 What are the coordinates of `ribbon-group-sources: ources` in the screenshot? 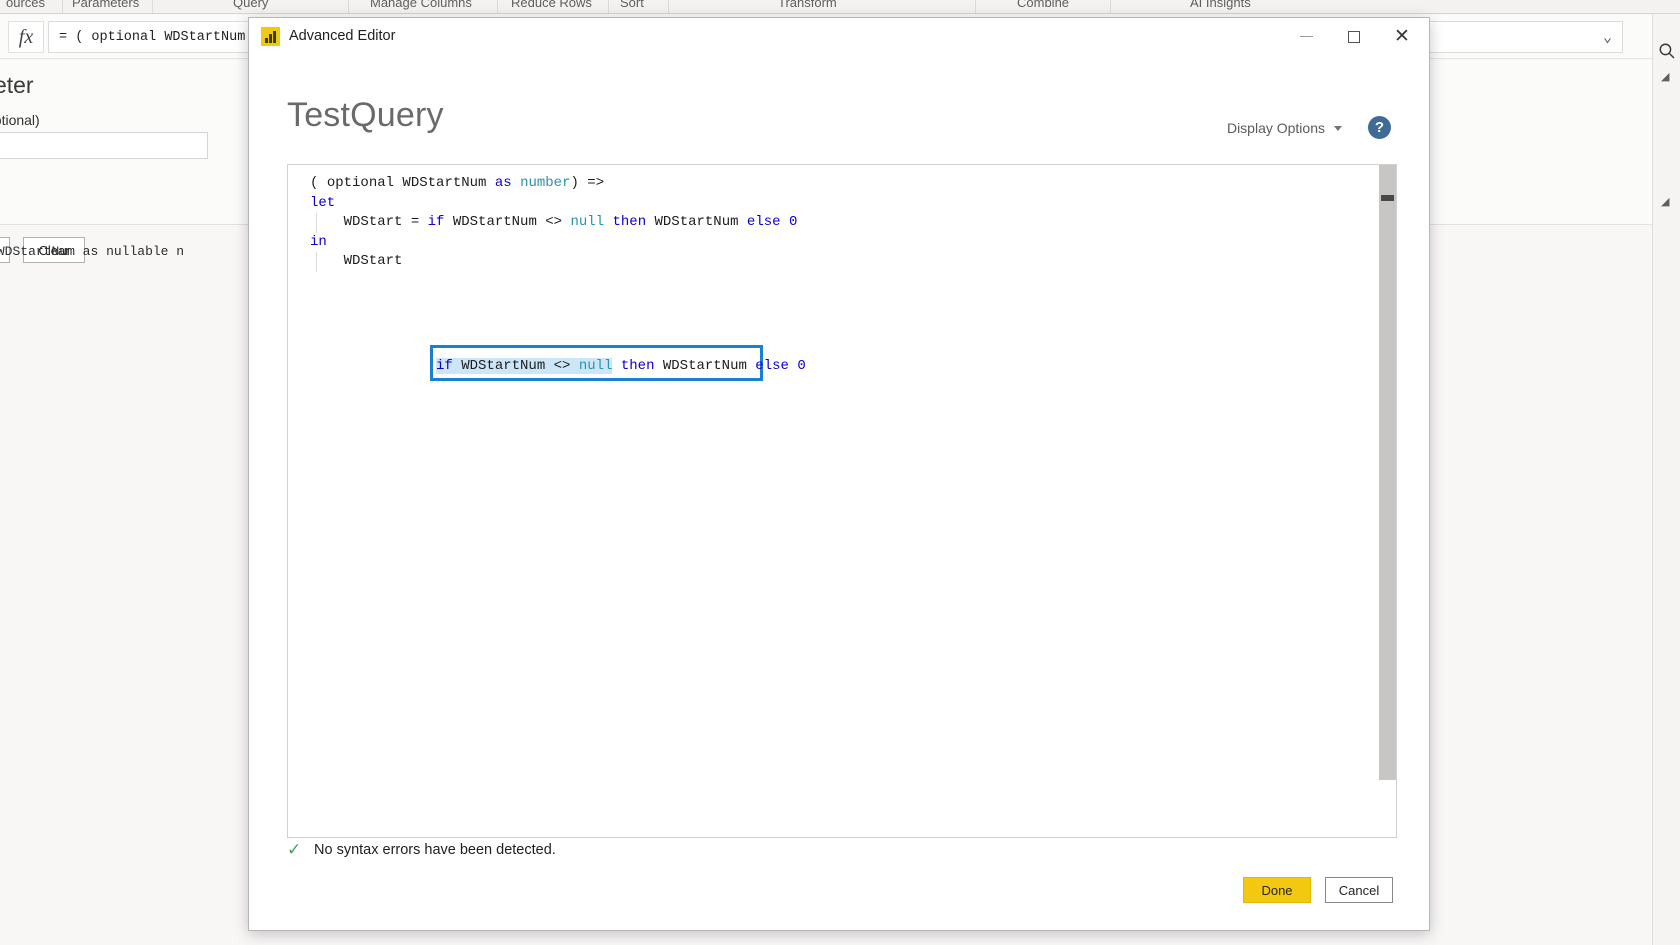 It's located at (26, 5).